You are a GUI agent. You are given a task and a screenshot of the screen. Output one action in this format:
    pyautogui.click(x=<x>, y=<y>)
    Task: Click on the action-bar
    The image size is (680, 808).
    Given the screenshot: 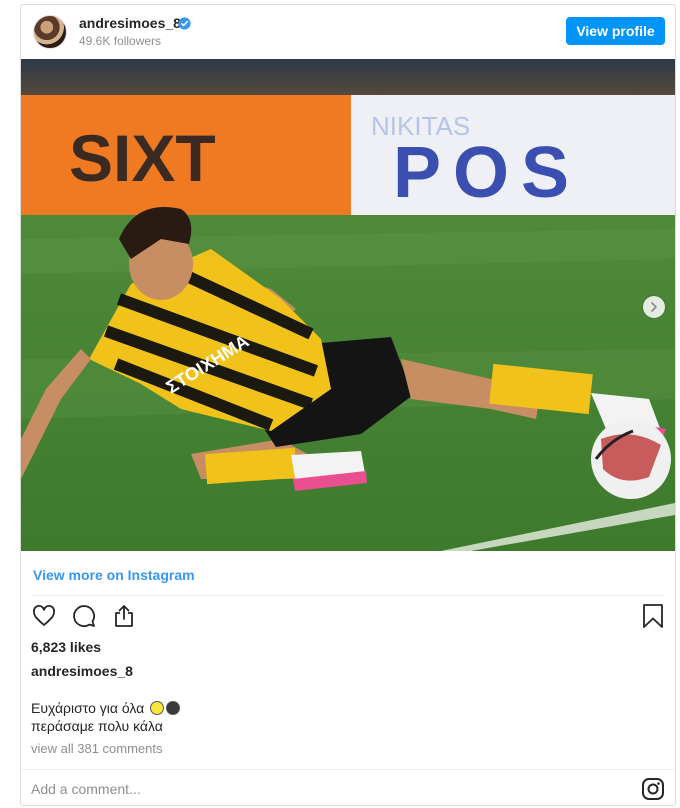 What is the action you would take?
    pyautogui.click(x=84, y=616)
    